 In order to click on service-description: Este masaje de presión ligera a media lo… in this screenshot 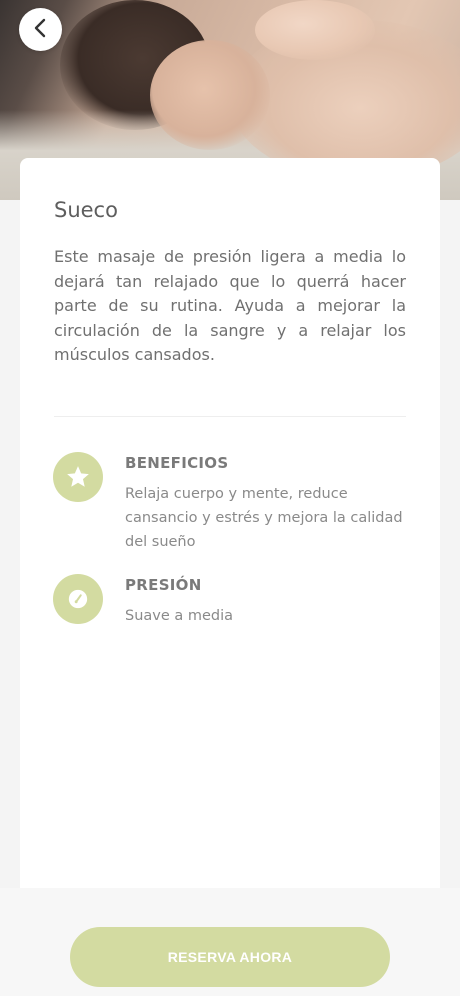, I will do `click(230, 305)`.